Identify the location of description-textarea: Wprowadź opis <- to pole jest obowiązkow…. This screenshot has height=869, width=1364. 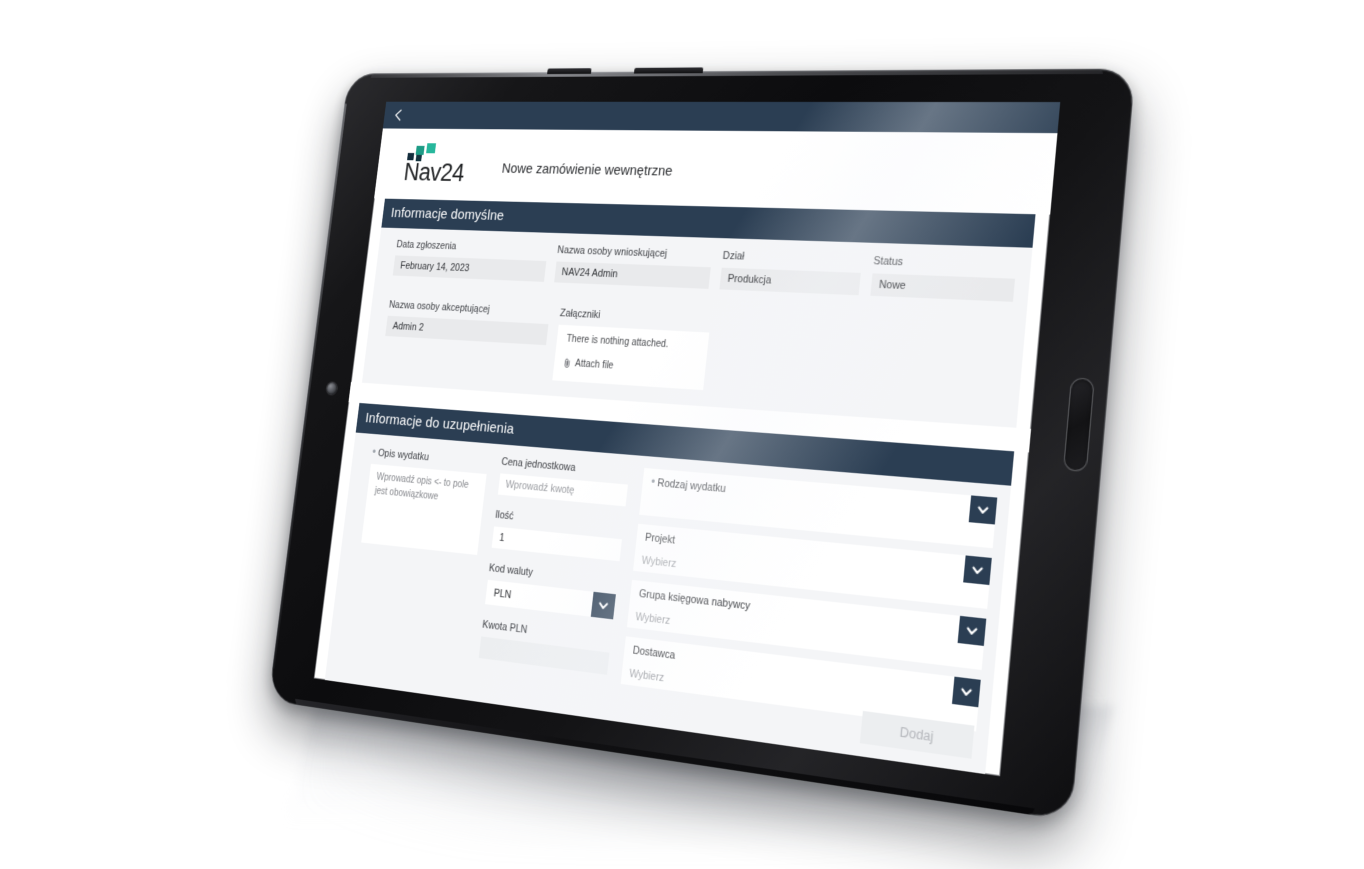
(424, 509).